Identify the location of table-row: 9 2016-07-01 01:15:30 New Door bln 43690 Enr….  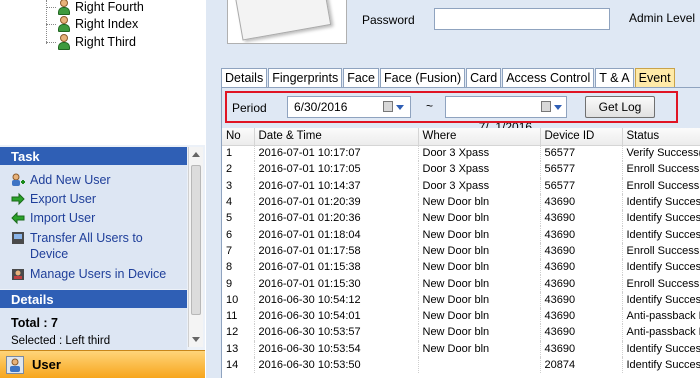
(461, 283).